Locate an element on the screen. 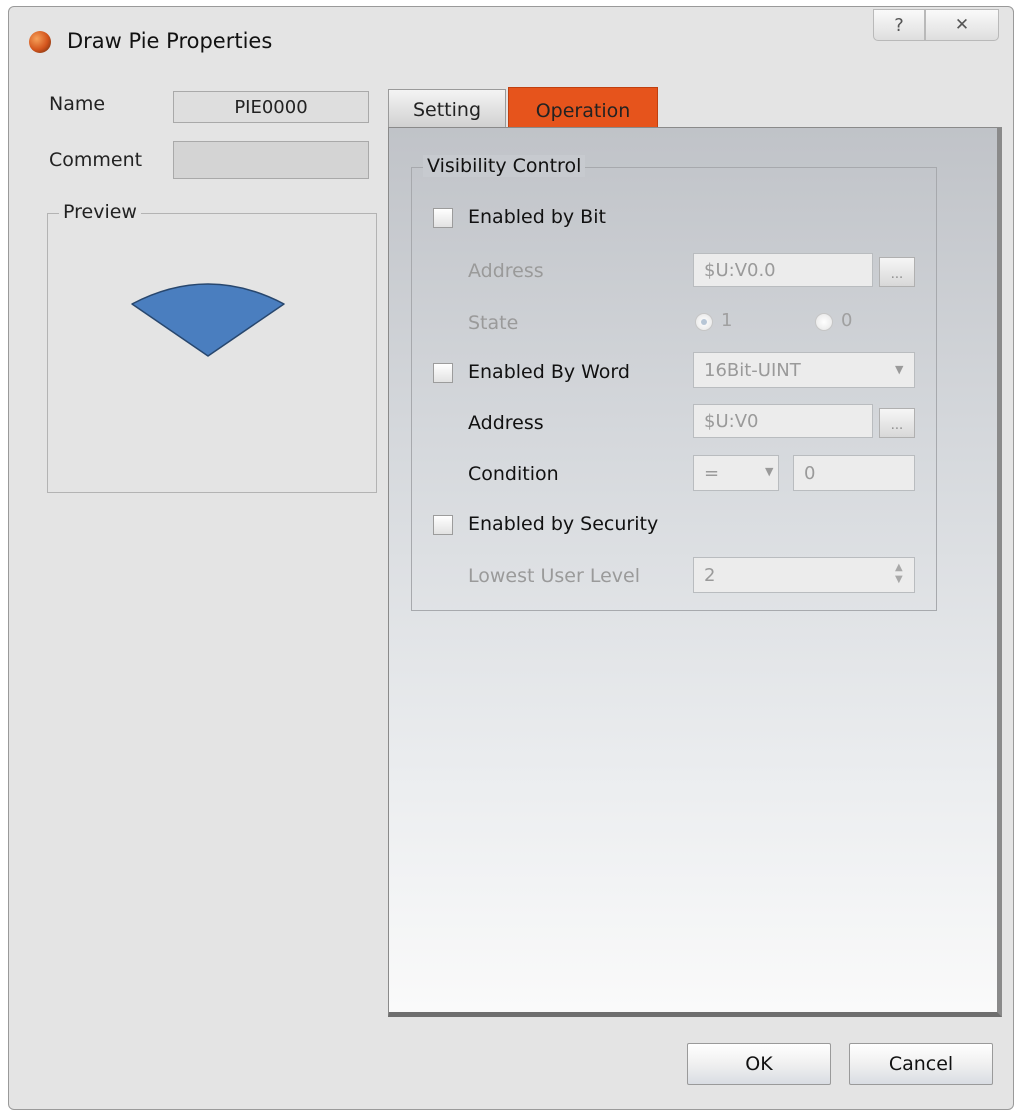  comment-label: Comment is located at coordinates (96, 160).